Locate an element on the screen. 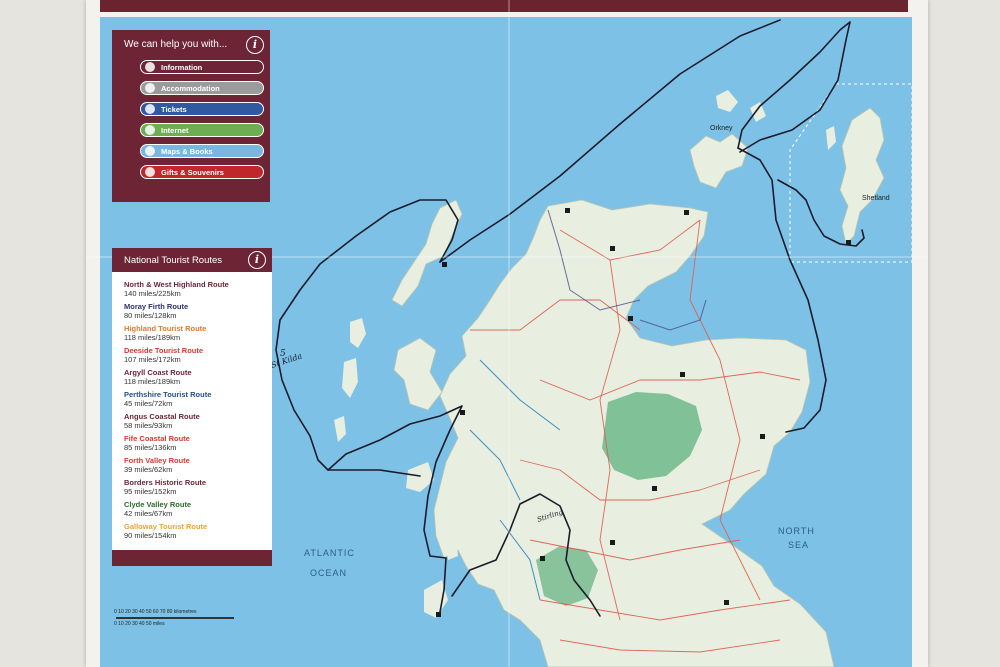 This screenshot has width=1000, height=667. route-name: Galloway Tourist Route is located at coordinates (166, 526).